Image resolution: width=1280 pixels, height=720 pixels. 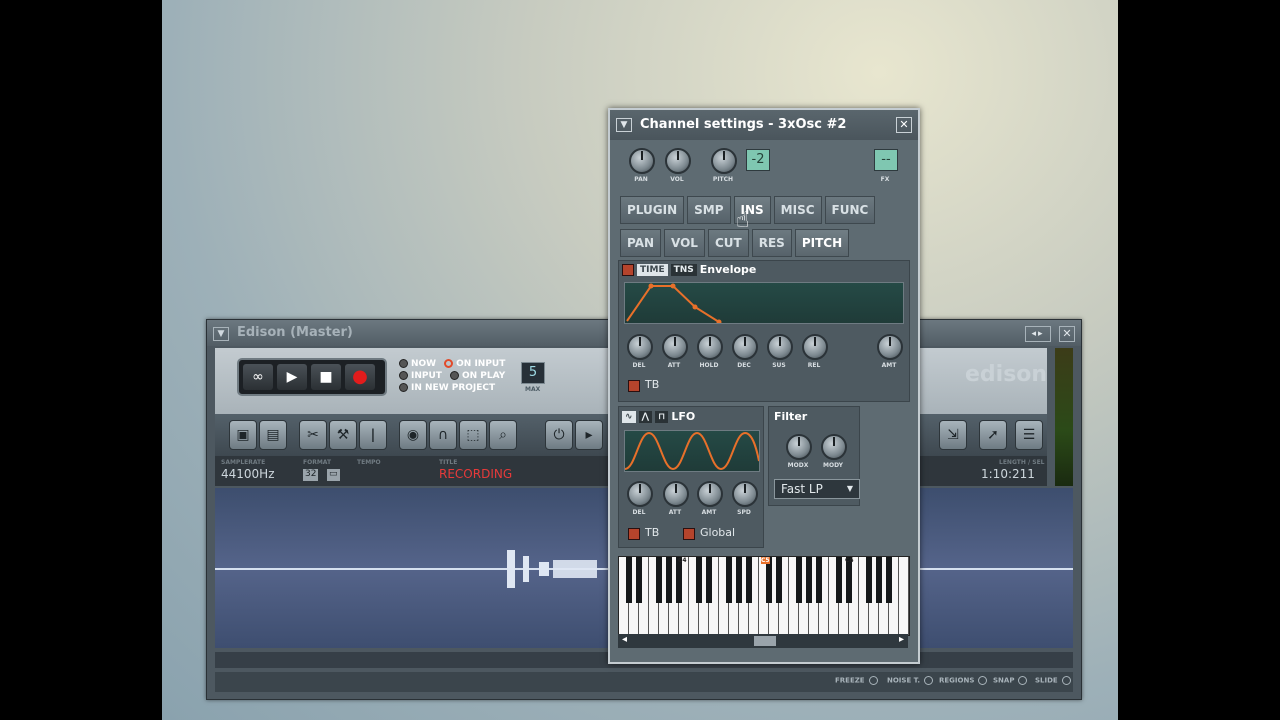 I want to click on filter-mody-knob, so click(x=834, y=447).